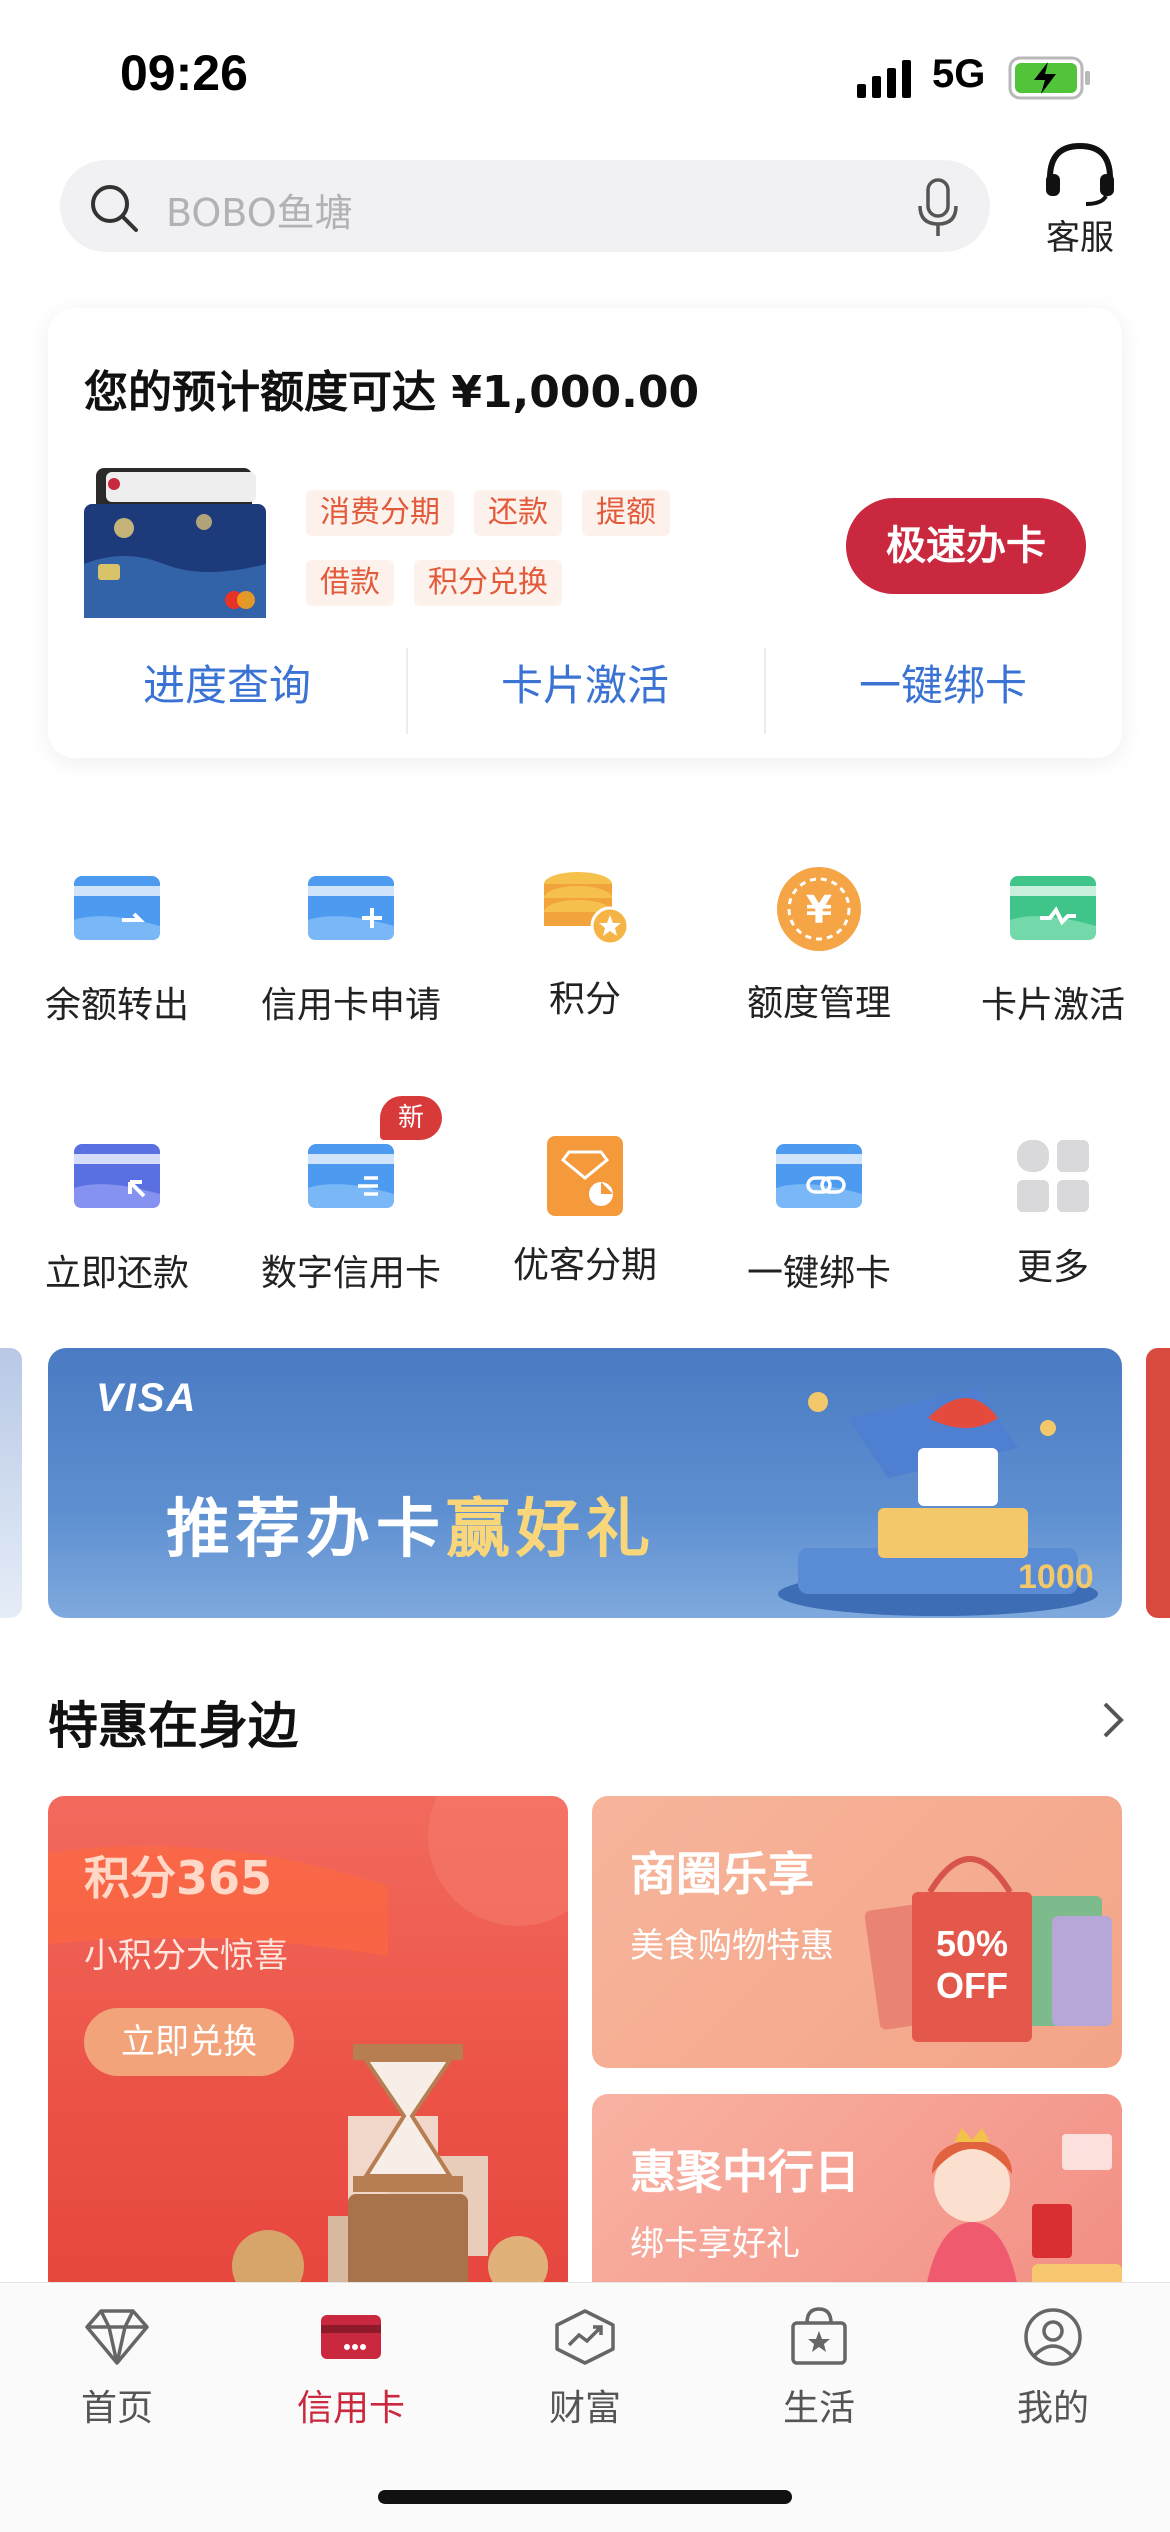 The width and height of the screenshot is (1170, 2532). What do you see at coordinates (884, 79) in the screenshot?
I see `signal-icon` at bounding box center [884, 79].